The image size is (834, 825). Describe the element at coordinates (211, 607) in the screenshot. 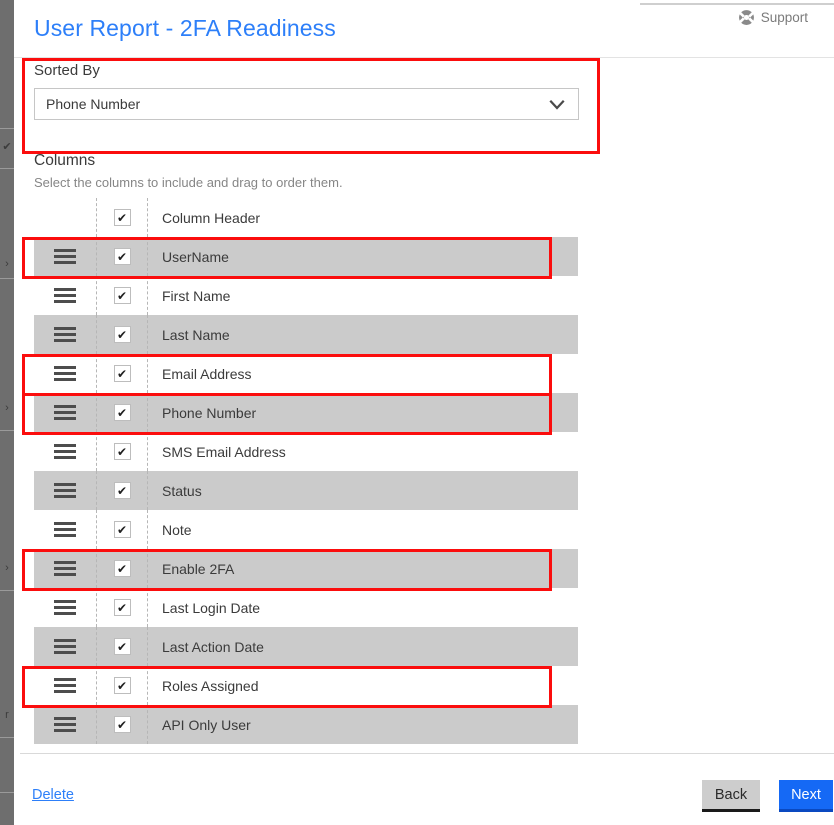

I see `column-label: Last Login Date` at that location.